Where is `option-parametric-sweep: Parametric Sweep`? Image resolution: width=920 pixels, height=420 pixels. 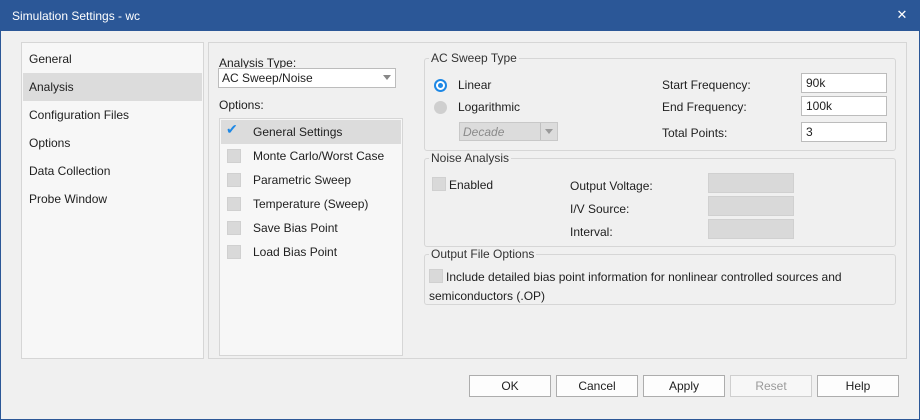
option-parametric-sweep: Parametric Sweep is located at coordinates (311, 180).